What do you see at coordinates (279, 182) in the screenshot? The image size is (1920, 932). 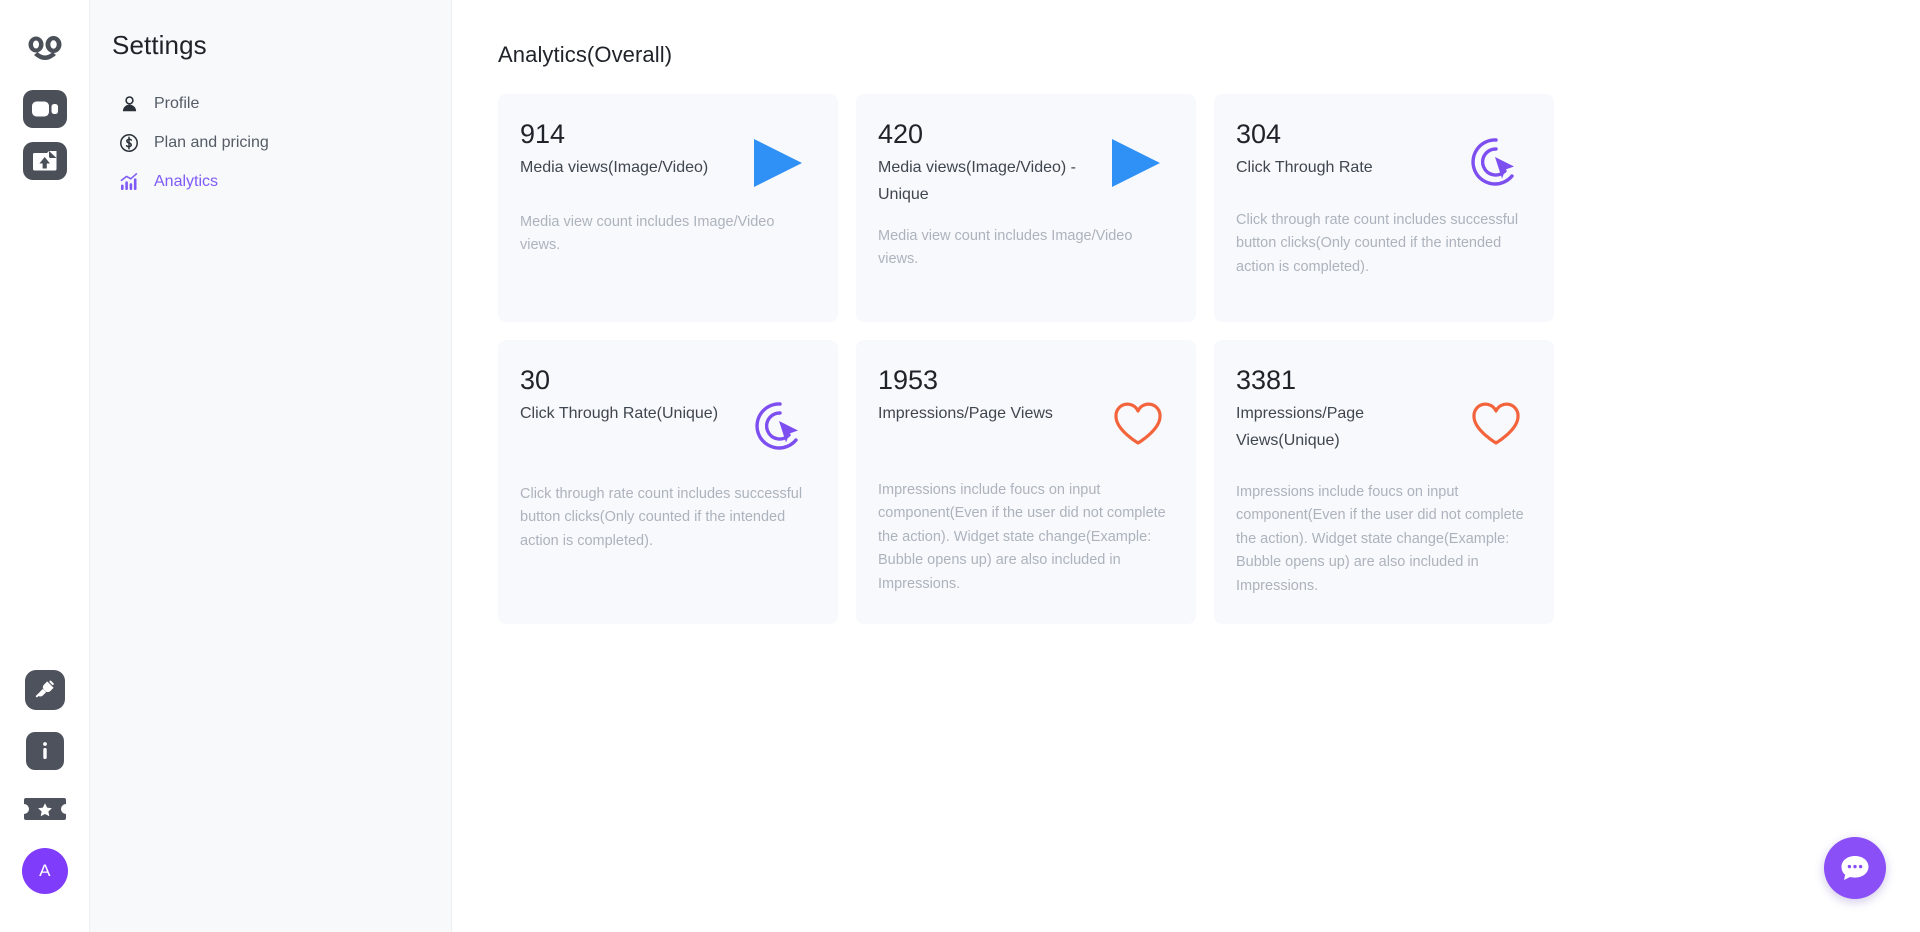 I see `sidebar-item-analytics: Analytics` at bounding box center [279, 182].